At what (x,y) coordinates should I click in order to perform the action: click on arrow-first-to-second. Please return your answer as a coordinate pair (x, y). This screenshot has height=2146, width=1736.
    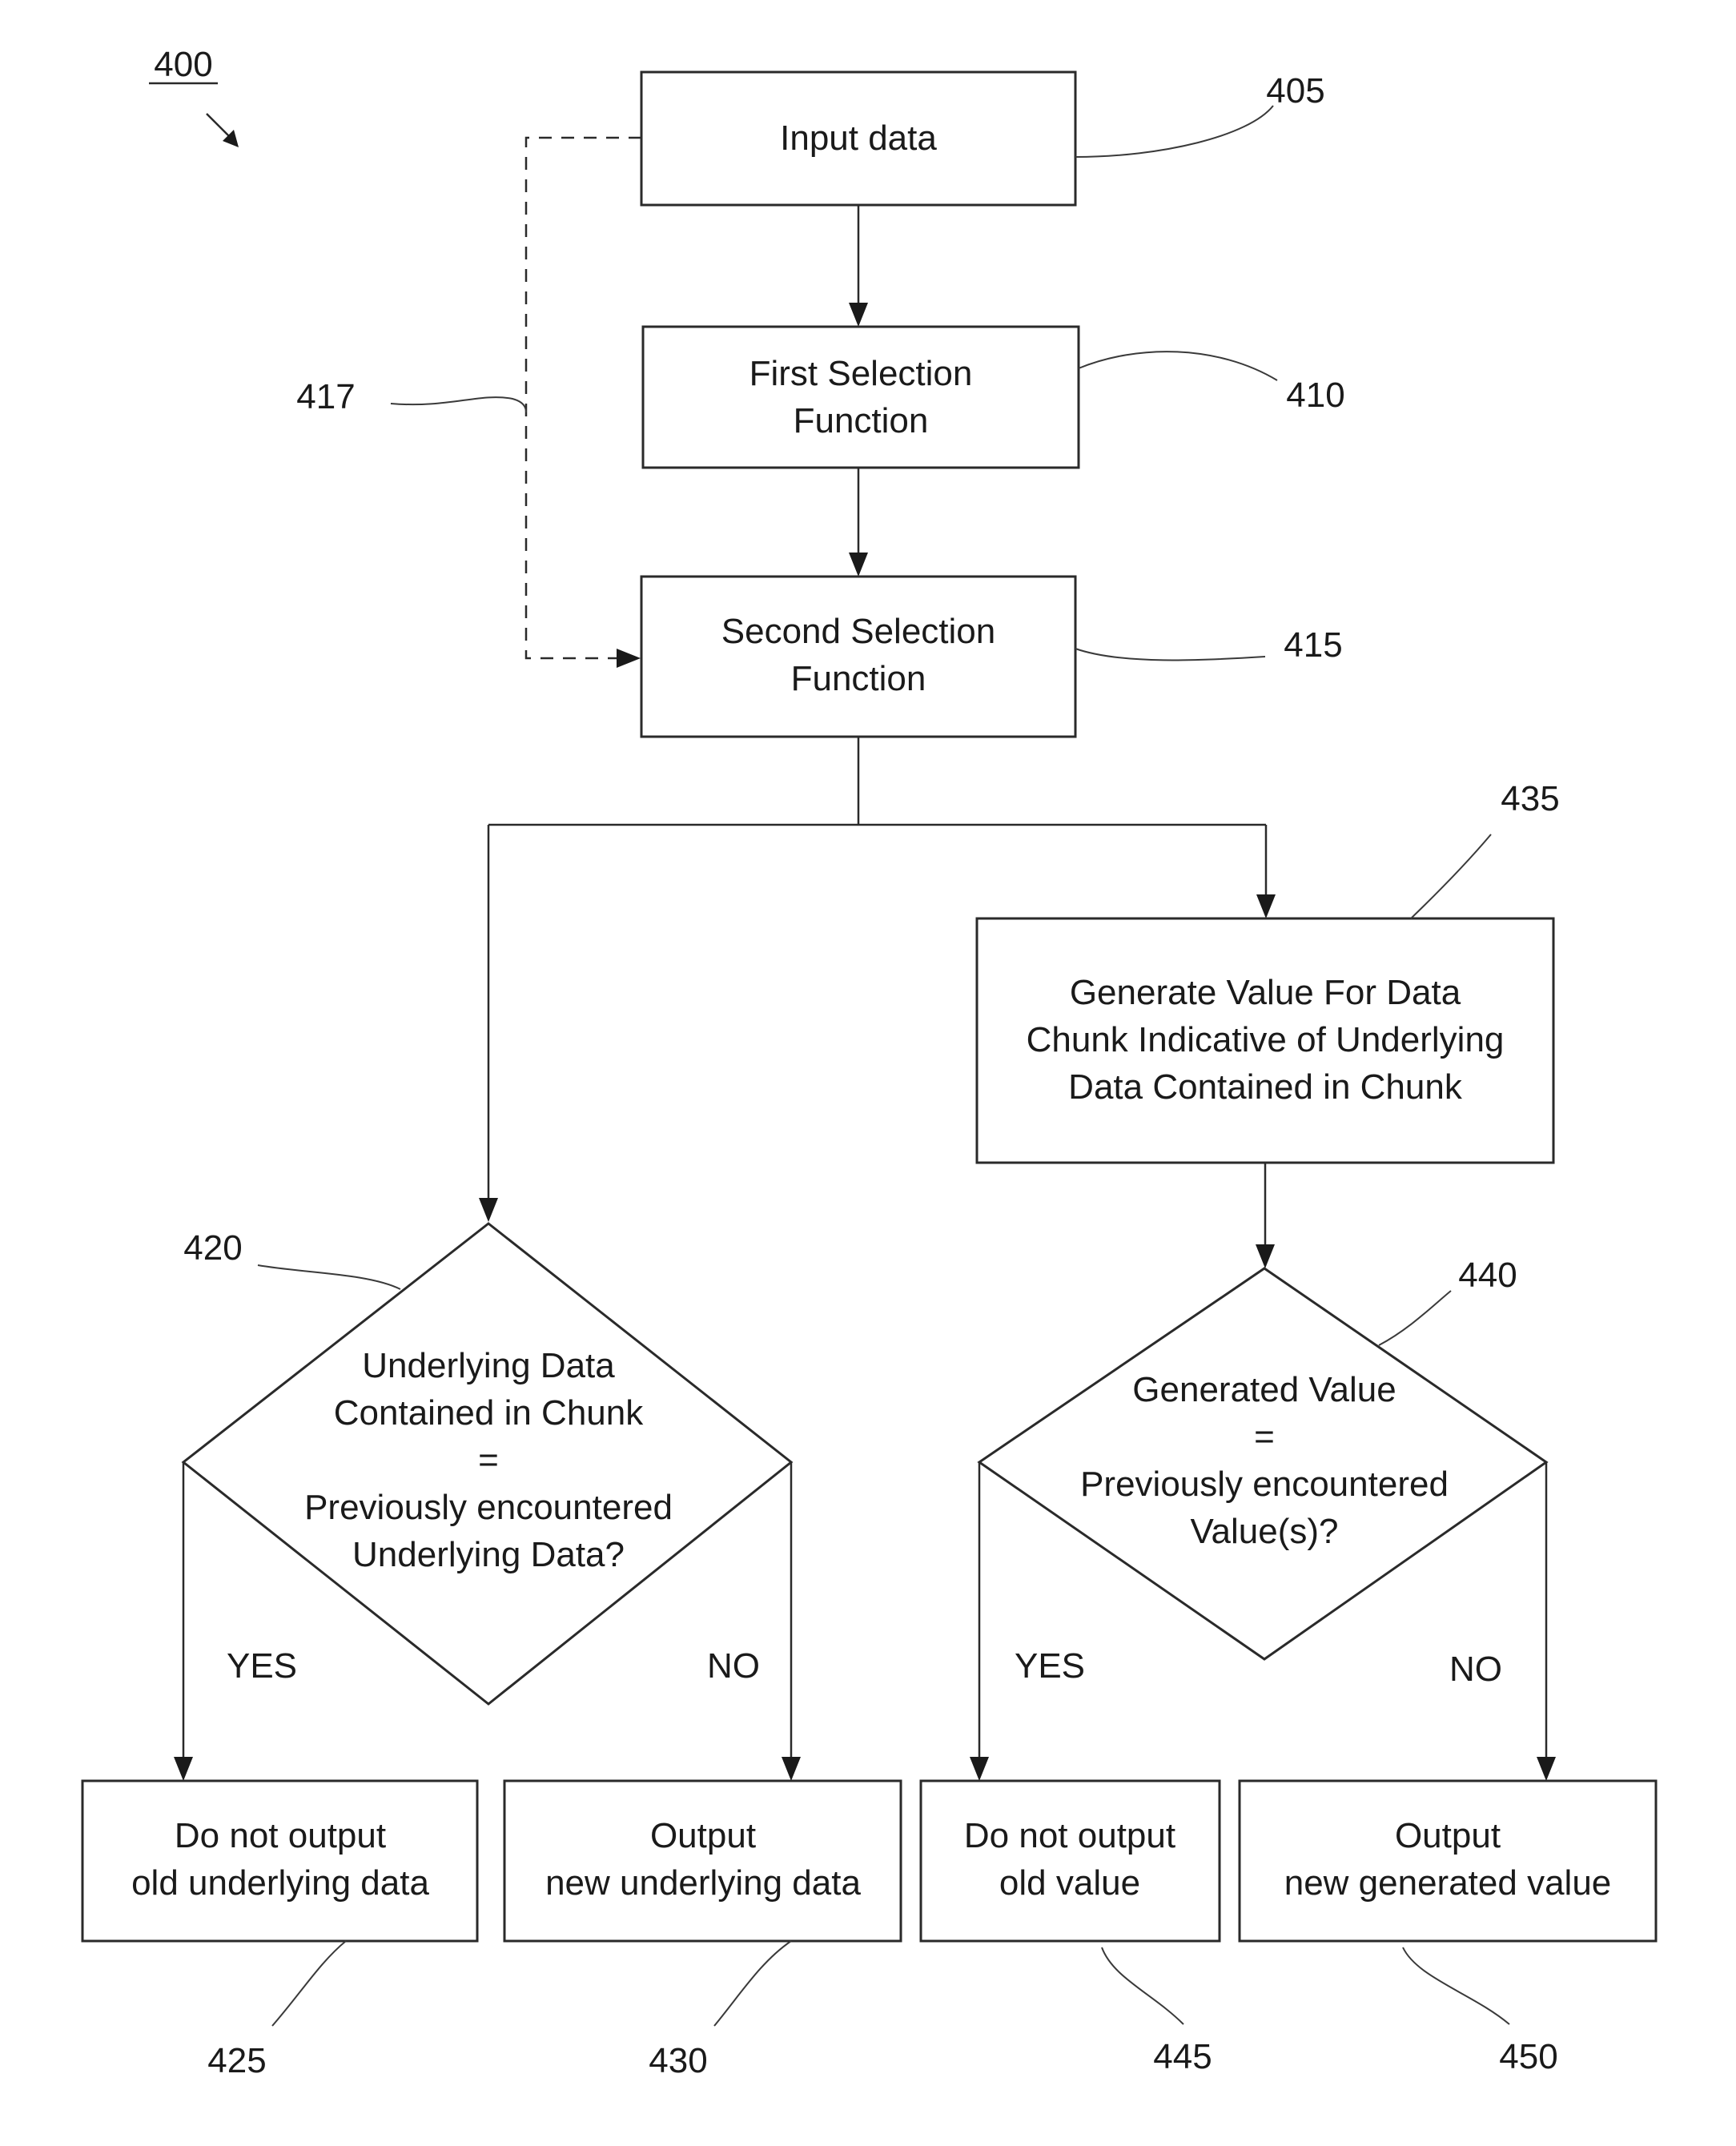
    Looking at the image, I should click on (859, 522).